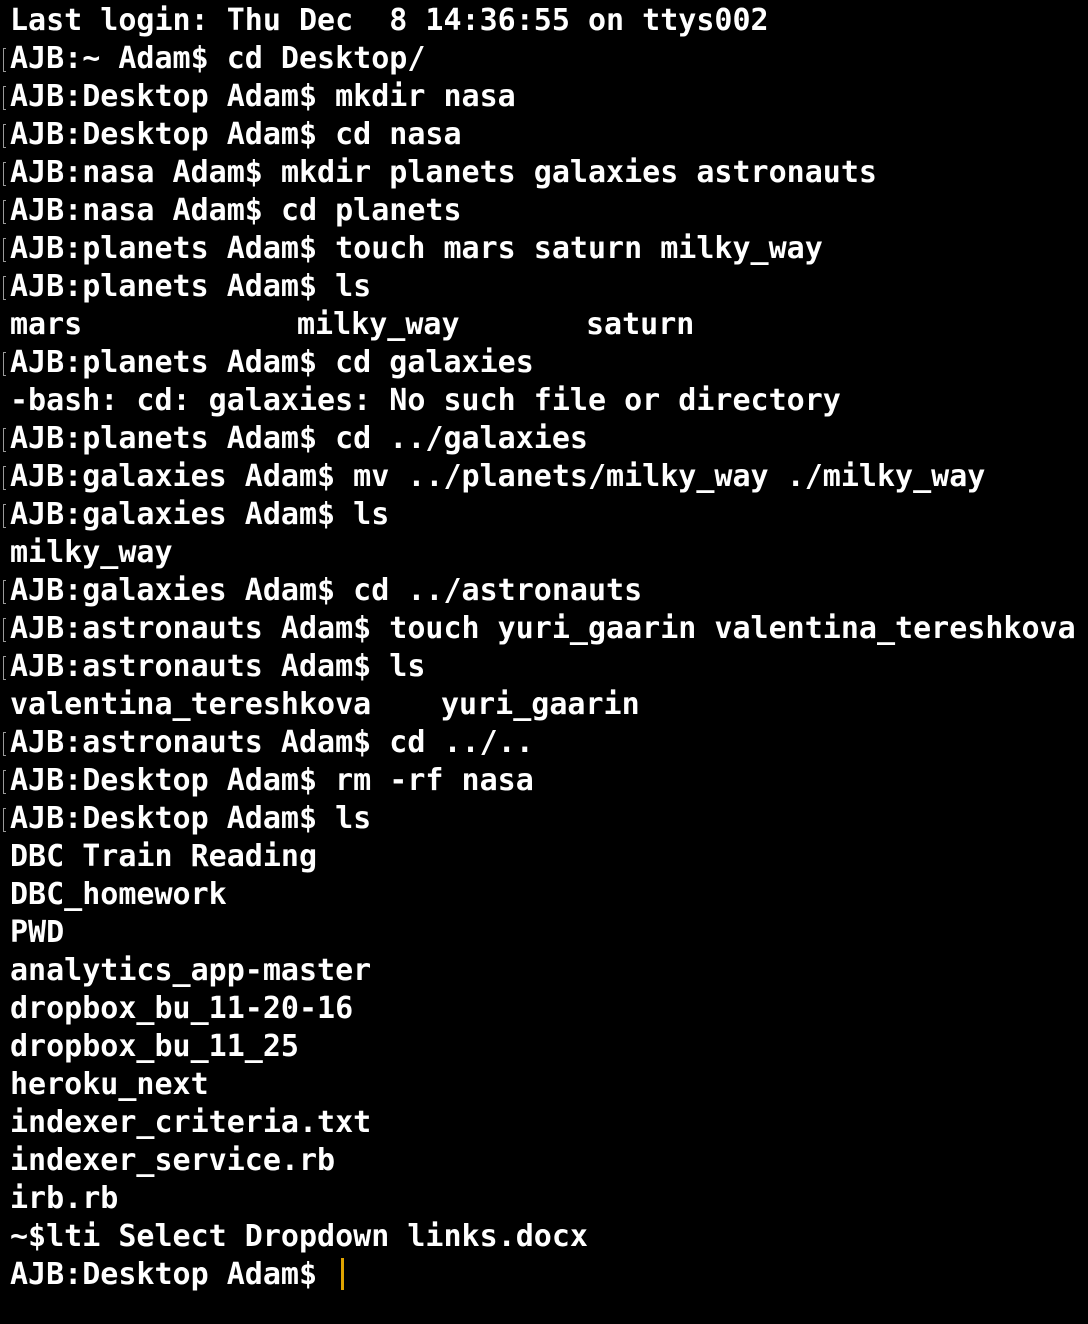  What do you see at coordinates (191, 1122) in the screenshot?
I see `ls-entry: indexer_criteria.txt` at bounding box center [191, 1122].